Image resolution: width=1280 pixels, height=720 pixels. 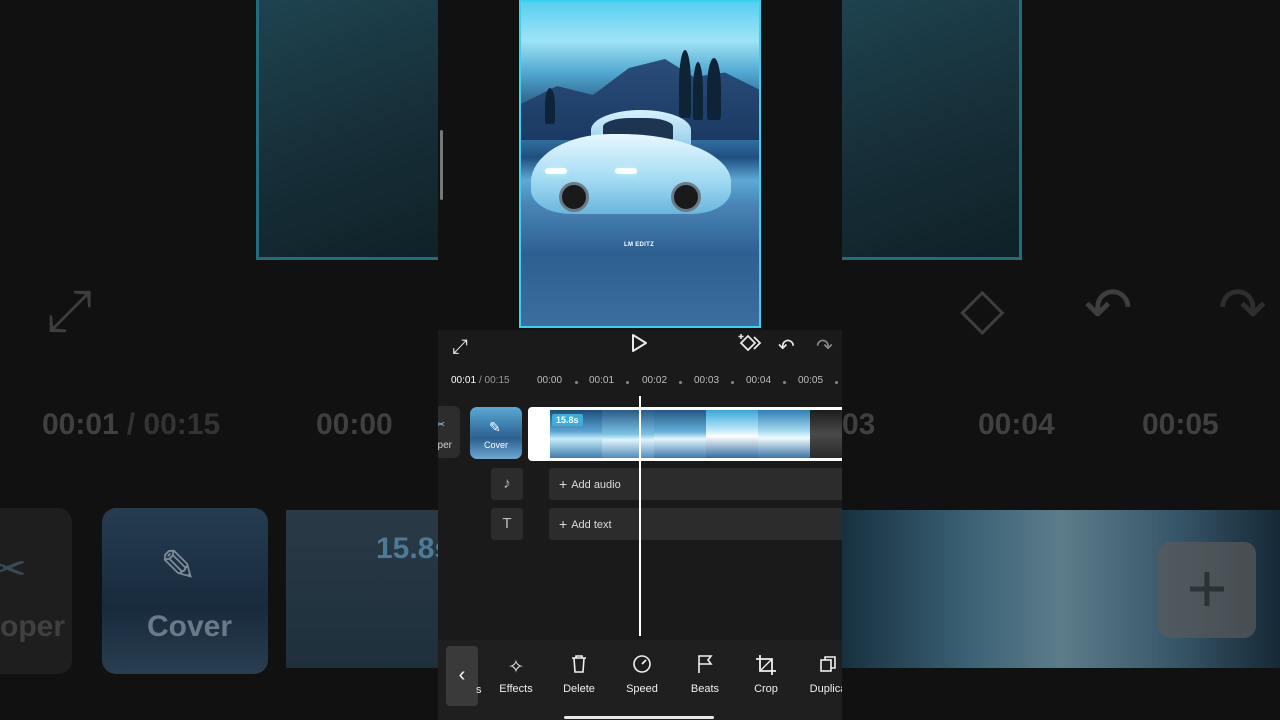 I want to click on speed-icon, so click(x=642, y=668).